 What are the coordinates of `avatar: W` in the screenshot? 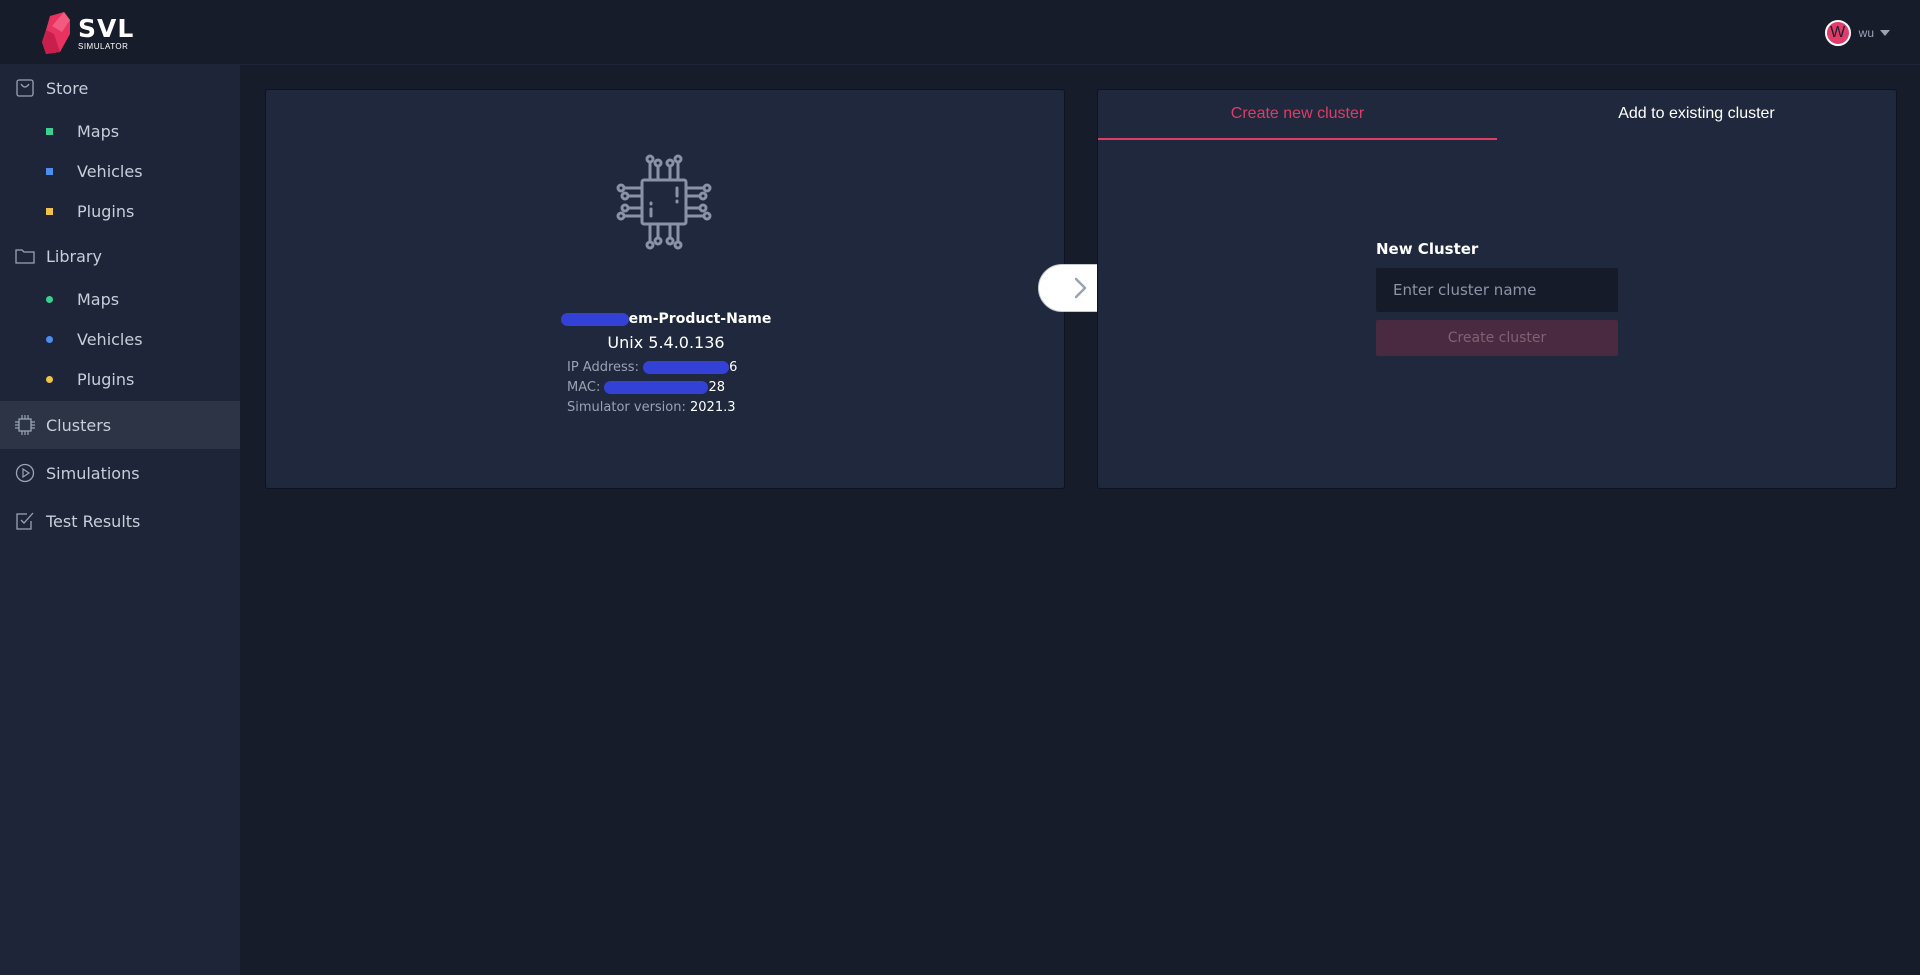 It's located at (1837, 33).